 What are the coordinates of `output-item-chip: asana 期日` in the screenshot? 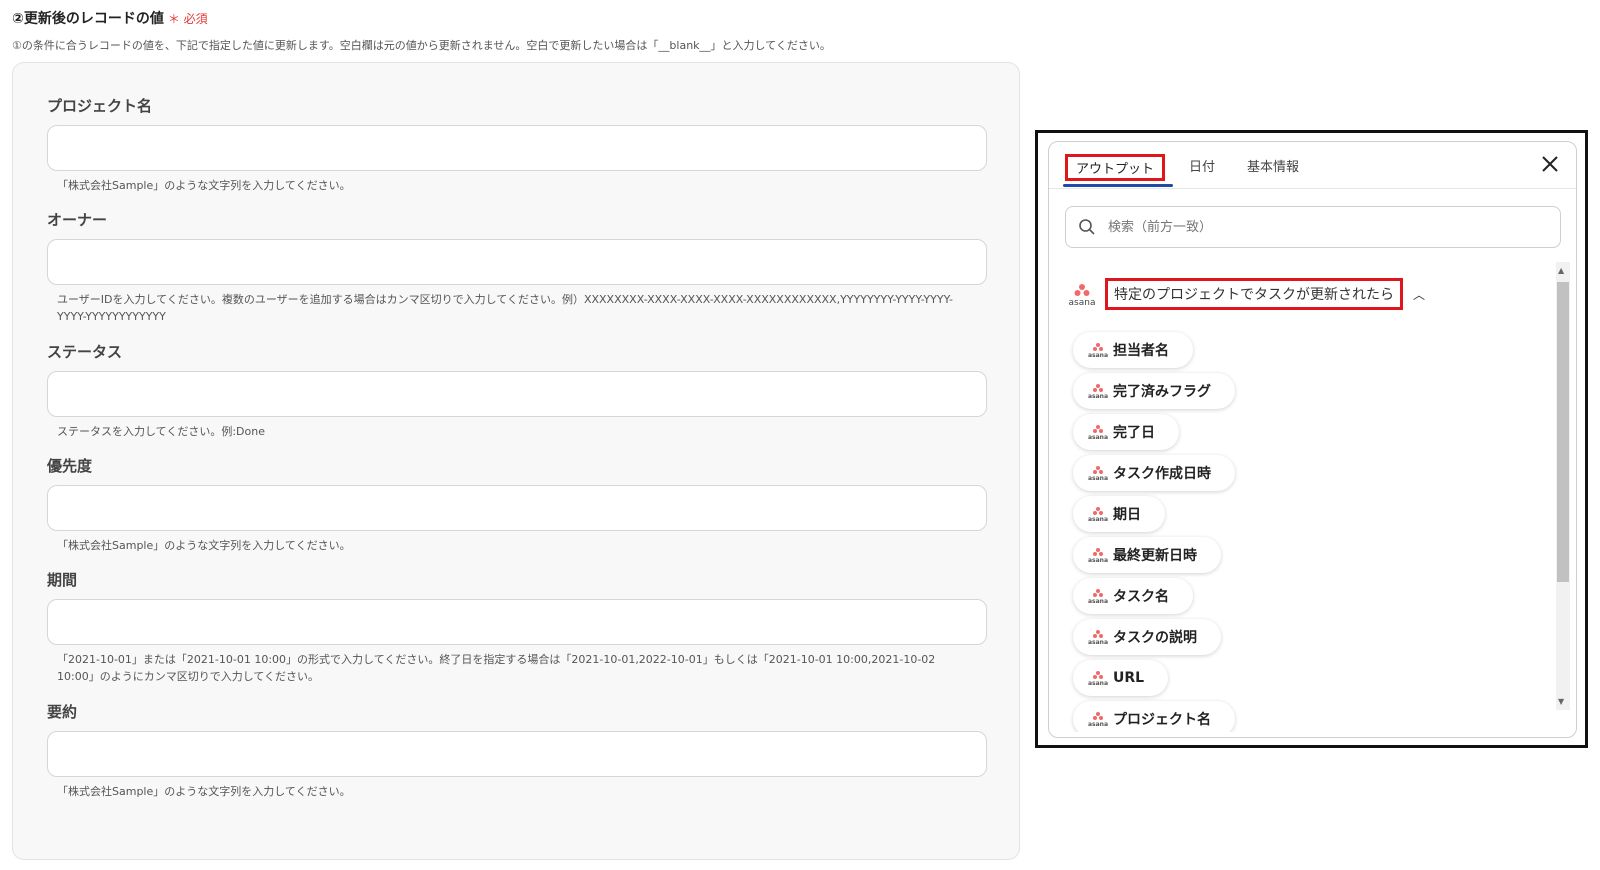 It's located at (1119, 514).